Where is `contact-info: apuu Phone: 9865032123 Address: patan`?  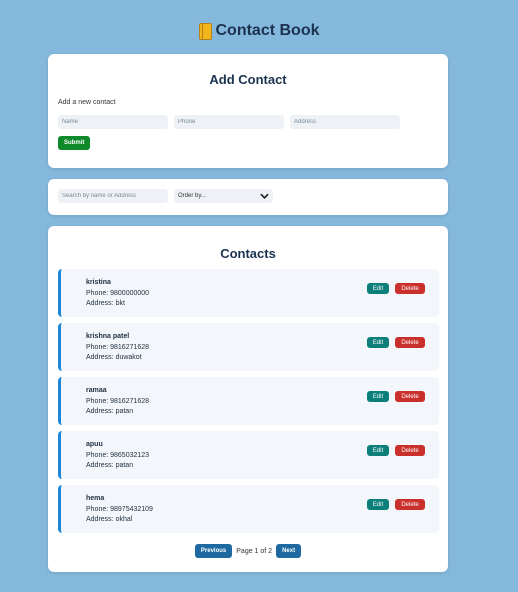 contact-info: apuu Phone: 9865032123 Address: patan is located at coordinates (117, 456).